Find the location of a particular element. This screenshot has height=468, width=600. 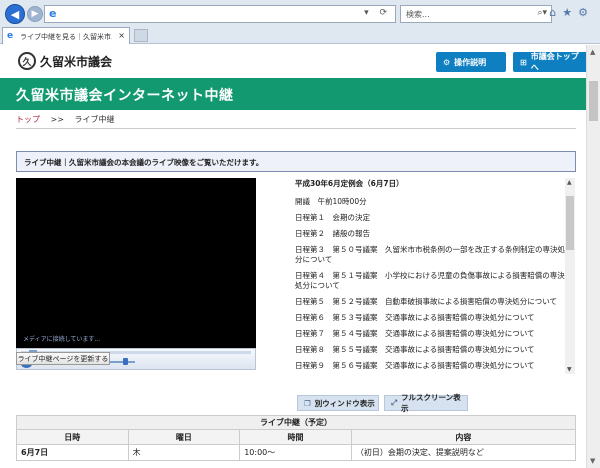

breadcrumb: トップ >> ライブ中継 is located at coordinates (65, 119).